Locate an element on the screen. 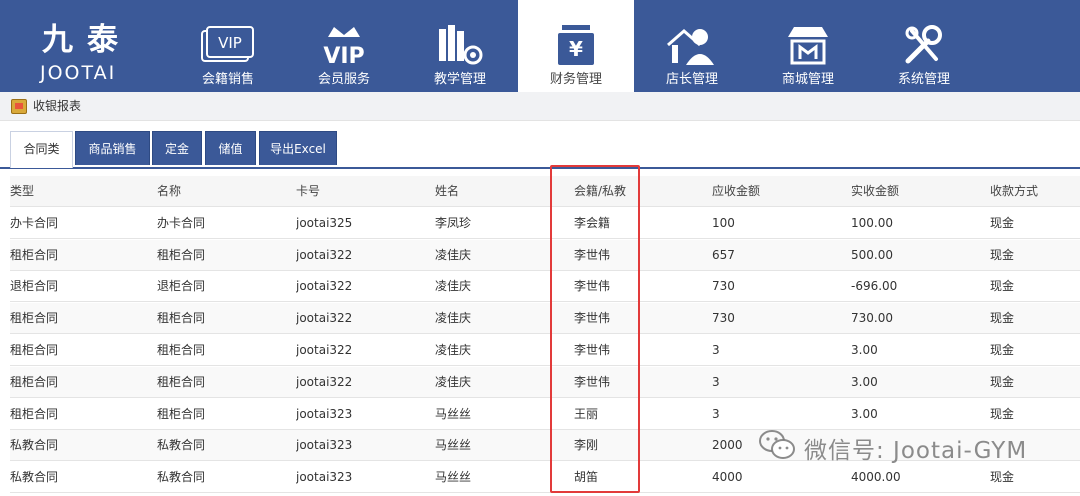 The width and height of the screenshot is (1080, 496). cell-member-name: 李凤珍 is located at coordinates (453, 222).